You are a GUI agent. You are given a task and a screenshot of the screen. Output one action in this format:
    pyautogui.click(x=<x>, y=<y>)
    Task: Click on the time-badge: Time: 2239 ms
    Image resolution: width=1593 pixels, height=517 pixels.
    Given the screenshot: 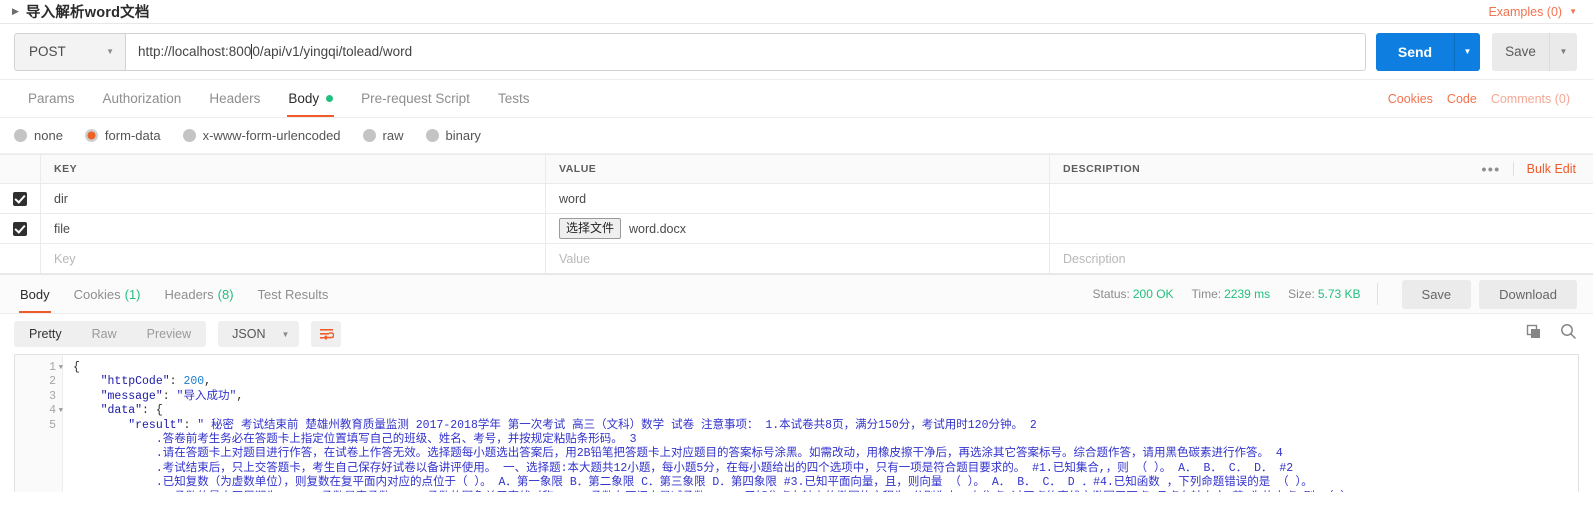 What is the action you would take?
    pyautogui.click(x=1231, y=294)
    